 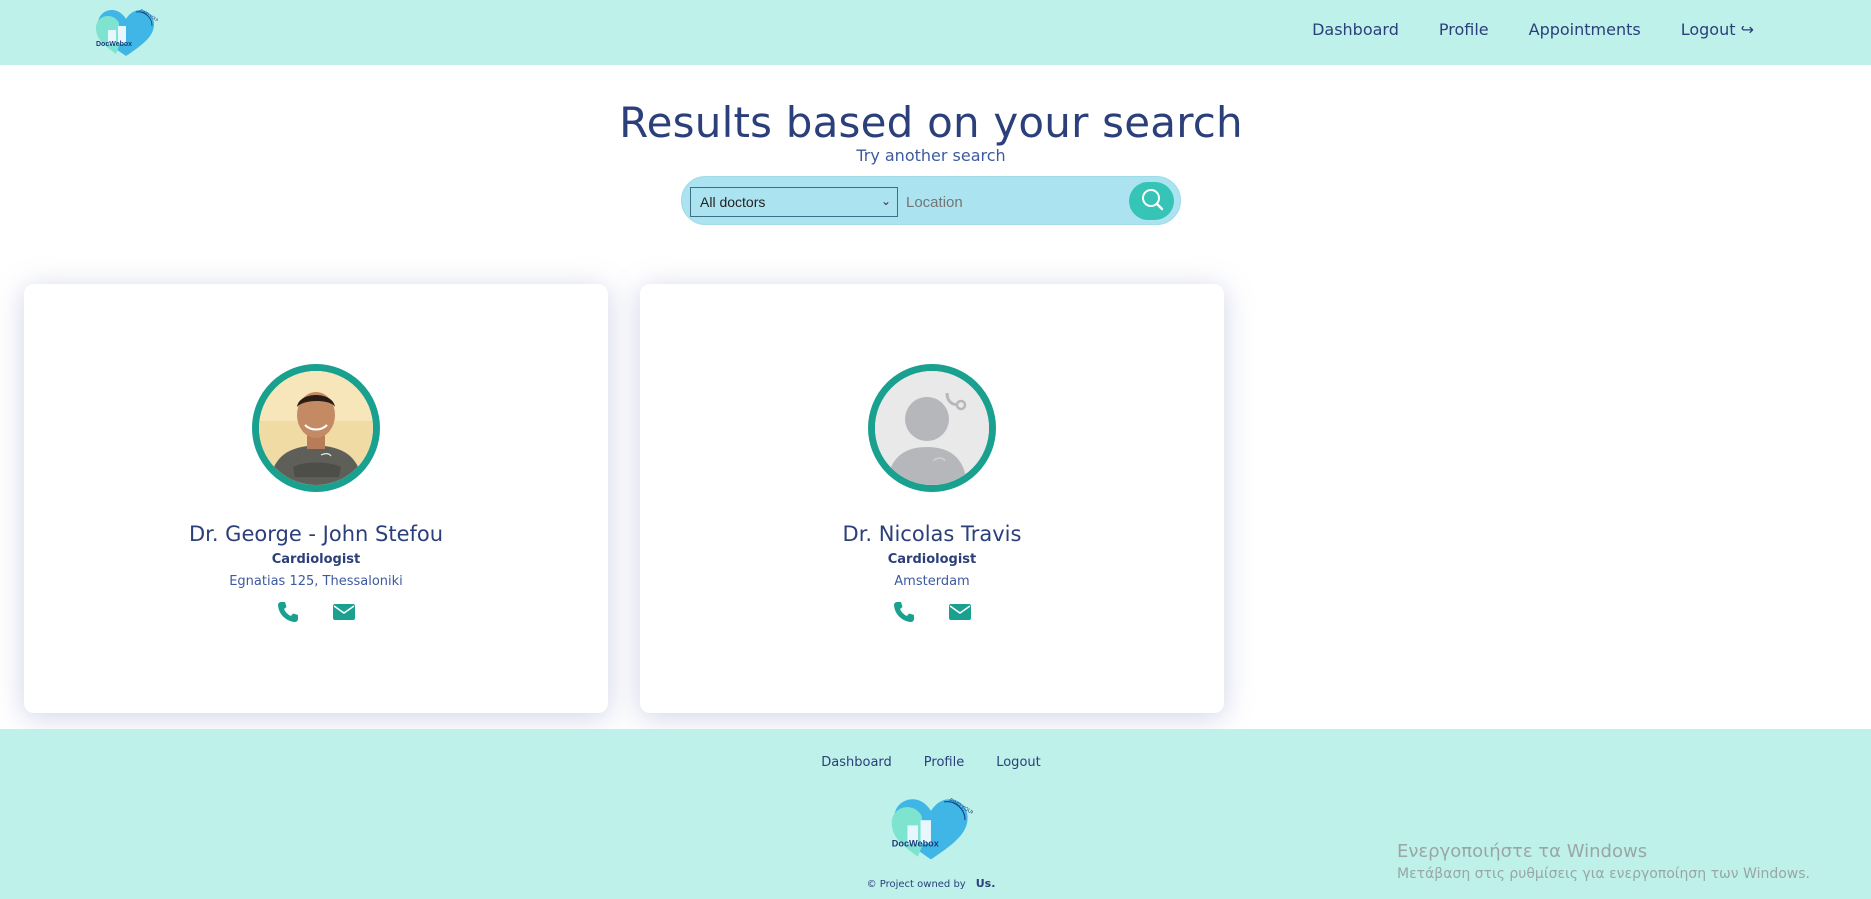 I want to click on doctor-name: Dr. George - John Stefou, so click(x=316, y=534).